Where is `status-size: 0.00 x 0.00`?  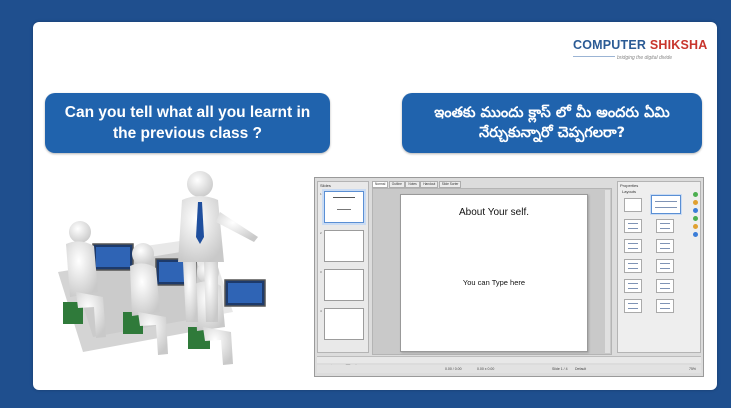 status-size: 0.00 x 0.00 is located at coordinates (486, 369).